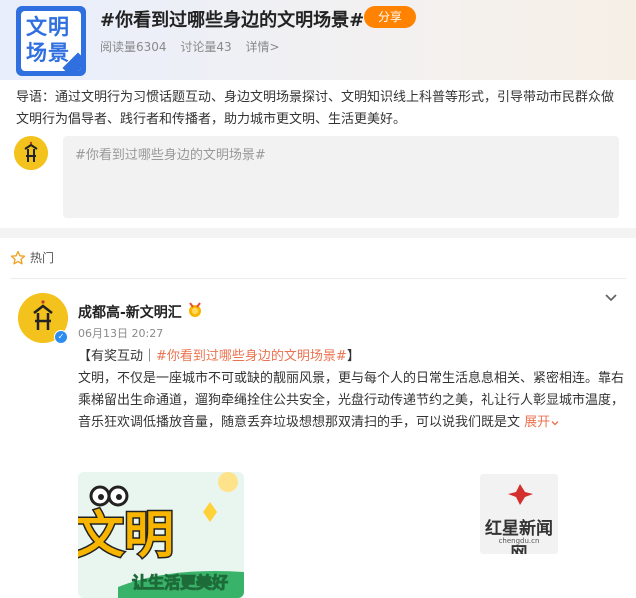 The height and width of the screenshot is (598, 636). I want to click on expand-link: 展开, so click(542, 422).